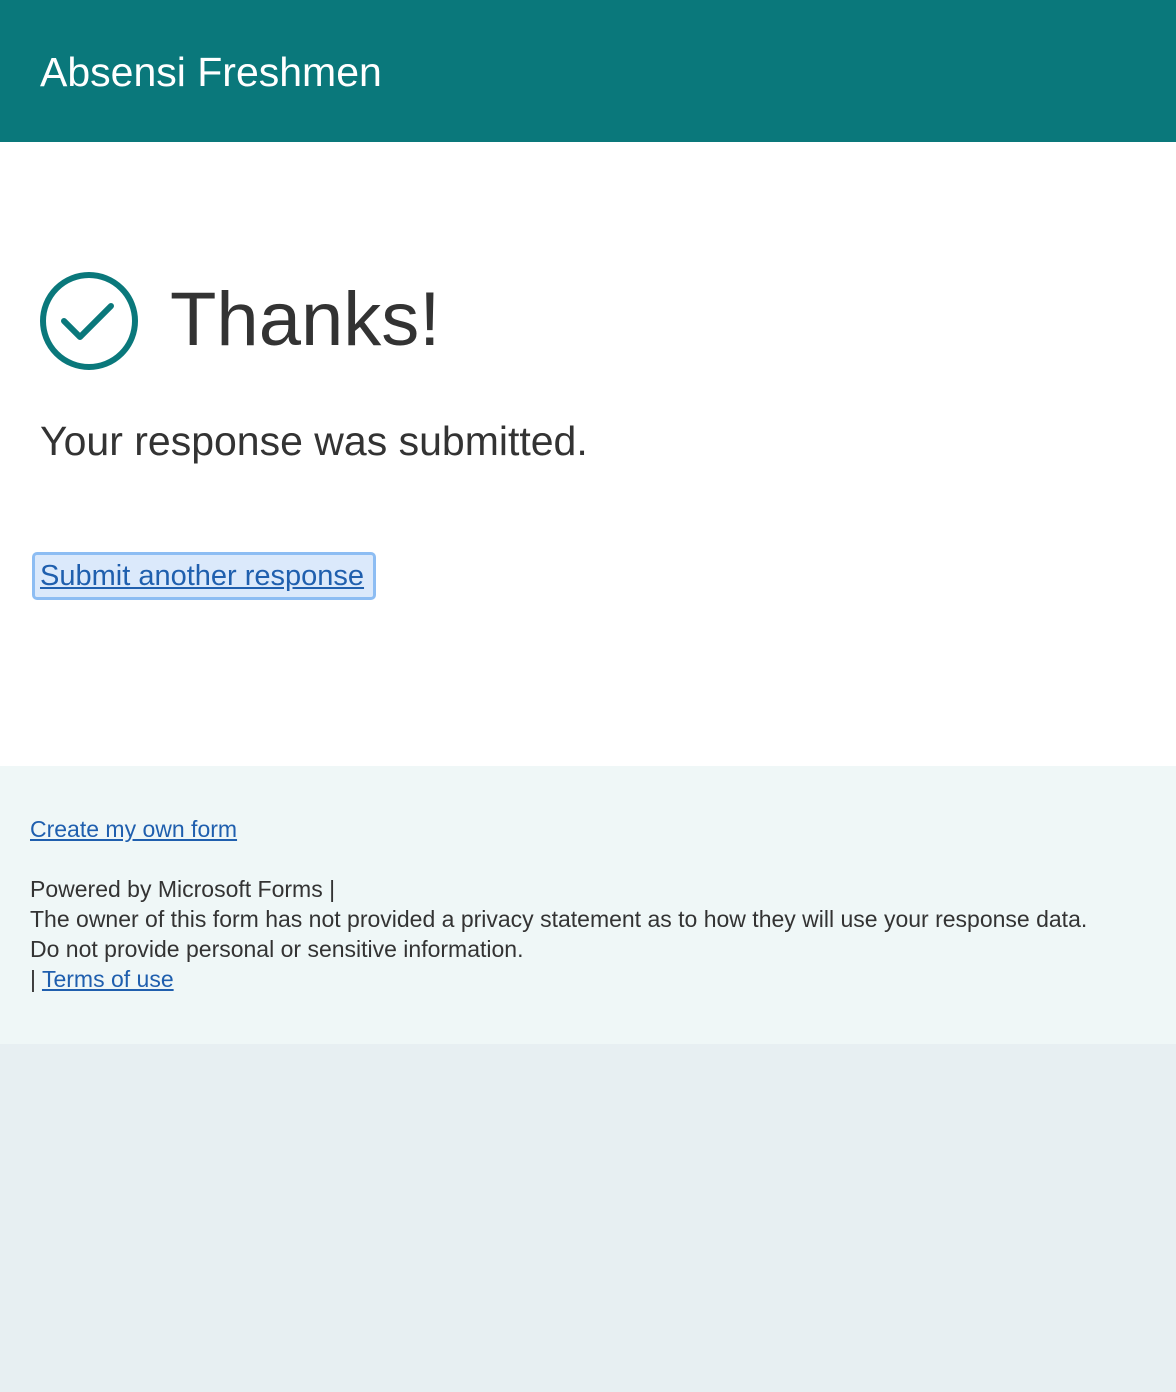 This screenshot has height=1392, width=1176. Describe the element at coordinates (204, 576) in the screenshot. I see `submit-another-response-link: Submit another response` at that location.